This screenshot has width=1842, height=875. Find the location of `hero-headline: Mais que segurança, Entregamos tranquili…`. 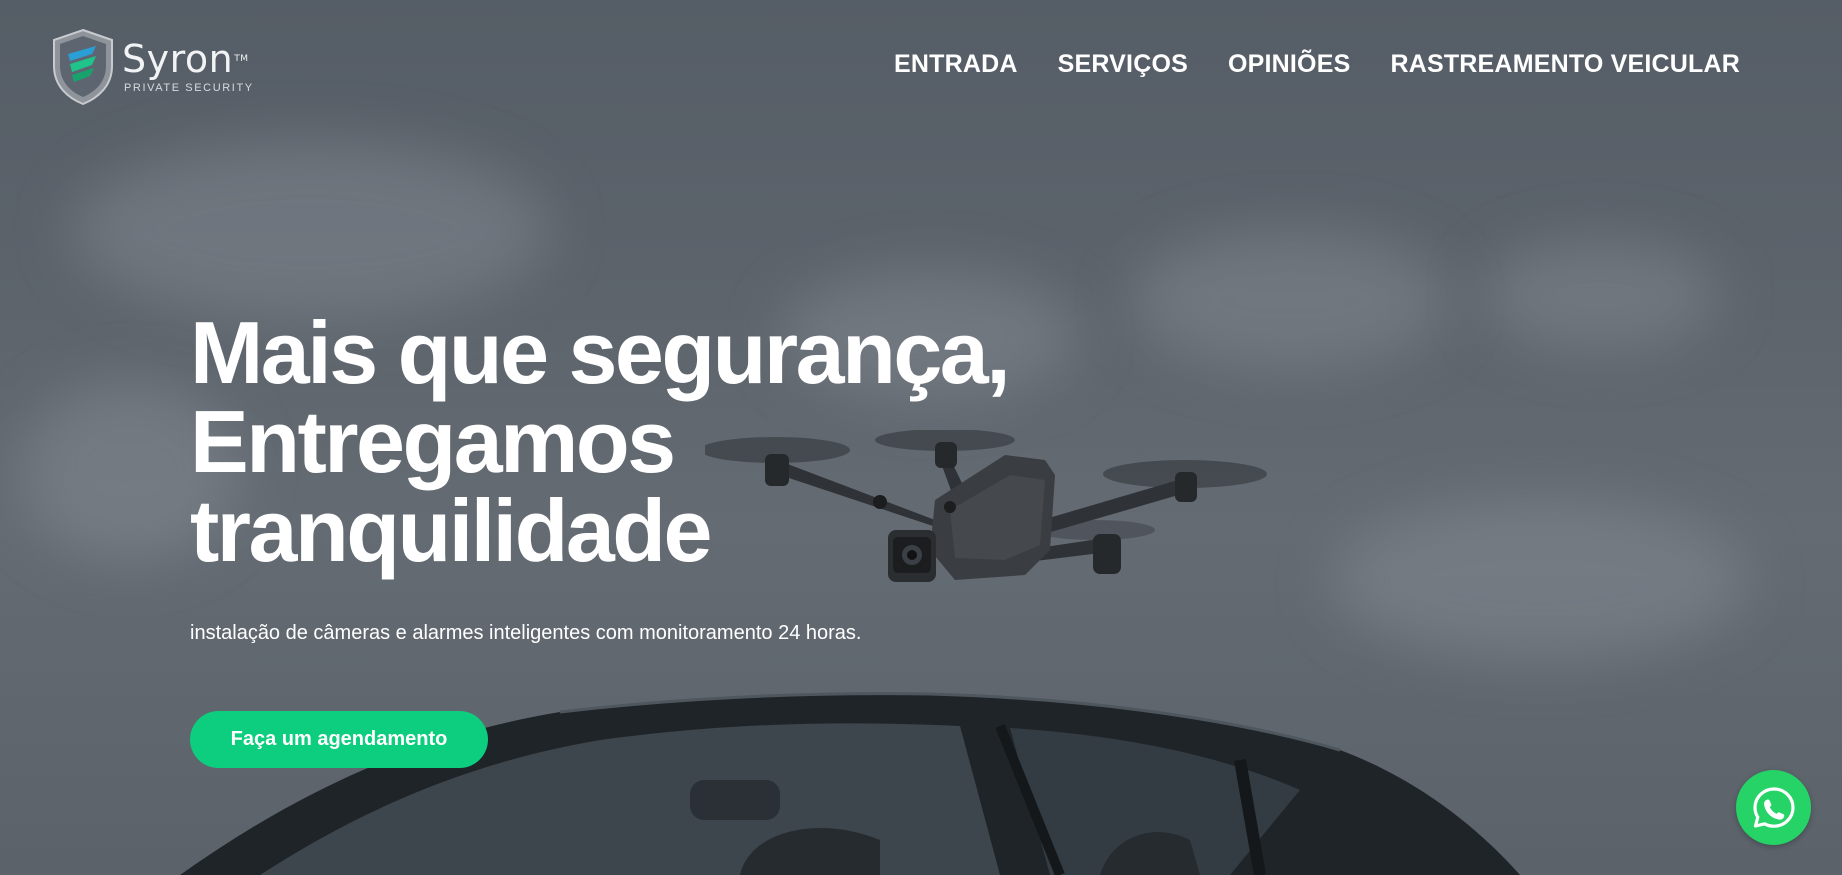

hero-headline: Mais que segurança, Entregamos tranquili… is located at coordinates (600, 441).